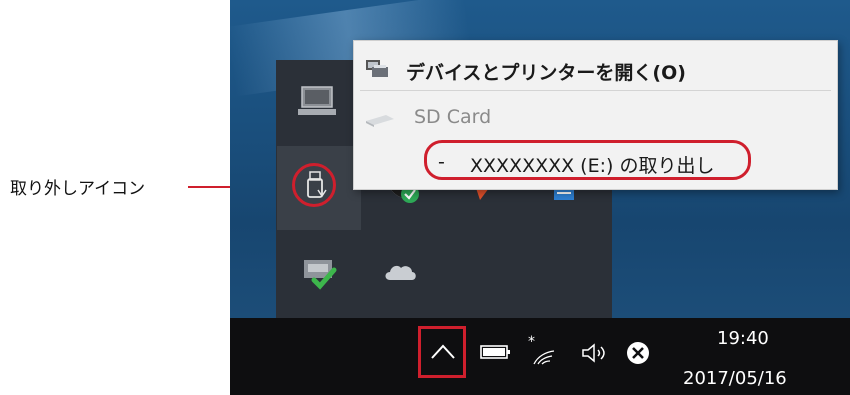 The image size is (850, 395). I want to click on monitor-icon, so click(318, 102).